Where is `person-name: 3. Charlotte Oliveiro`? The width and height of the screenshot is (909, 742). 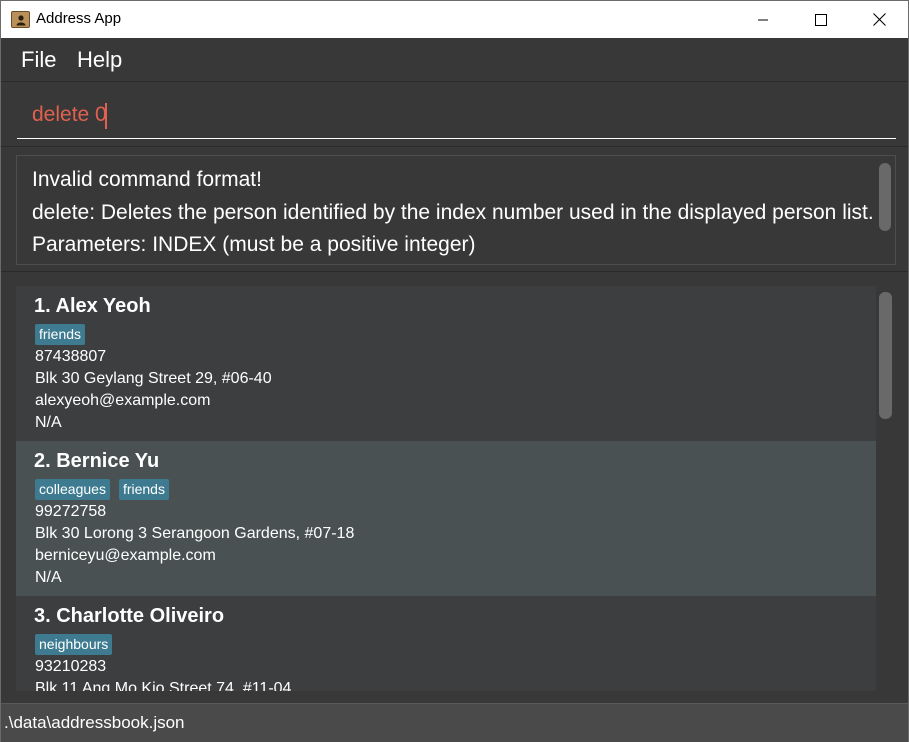
person-name: 3. Charlotte Oliveiro is located at coordinates (129, 616).